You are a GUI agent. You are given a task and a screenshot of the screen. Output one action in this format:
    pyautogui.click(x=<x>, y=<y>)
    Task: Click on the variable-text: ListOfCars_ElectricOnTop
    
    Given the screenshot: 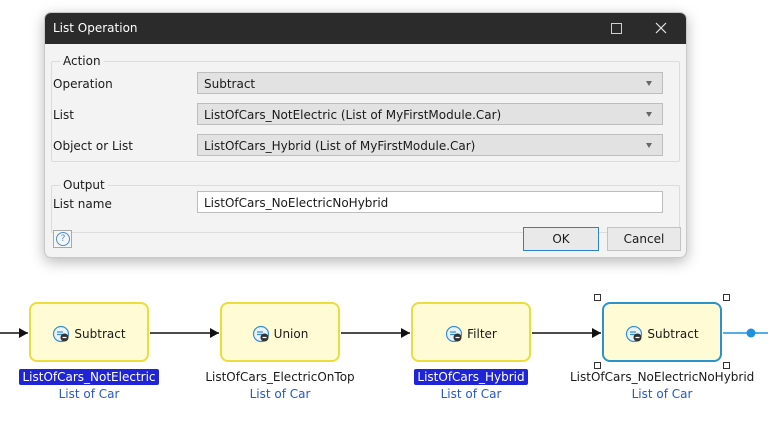 What is the action you would take?
    pyautogui.click(x=280, y=377)
    